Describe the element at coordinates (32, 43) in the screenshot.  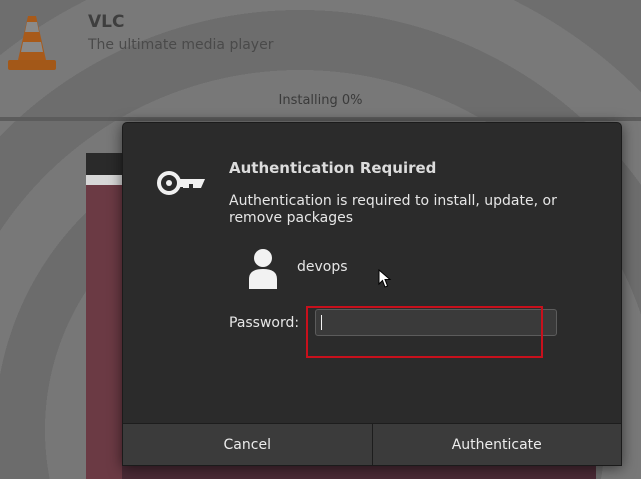
I see `vlc-cone-icon` at that location.